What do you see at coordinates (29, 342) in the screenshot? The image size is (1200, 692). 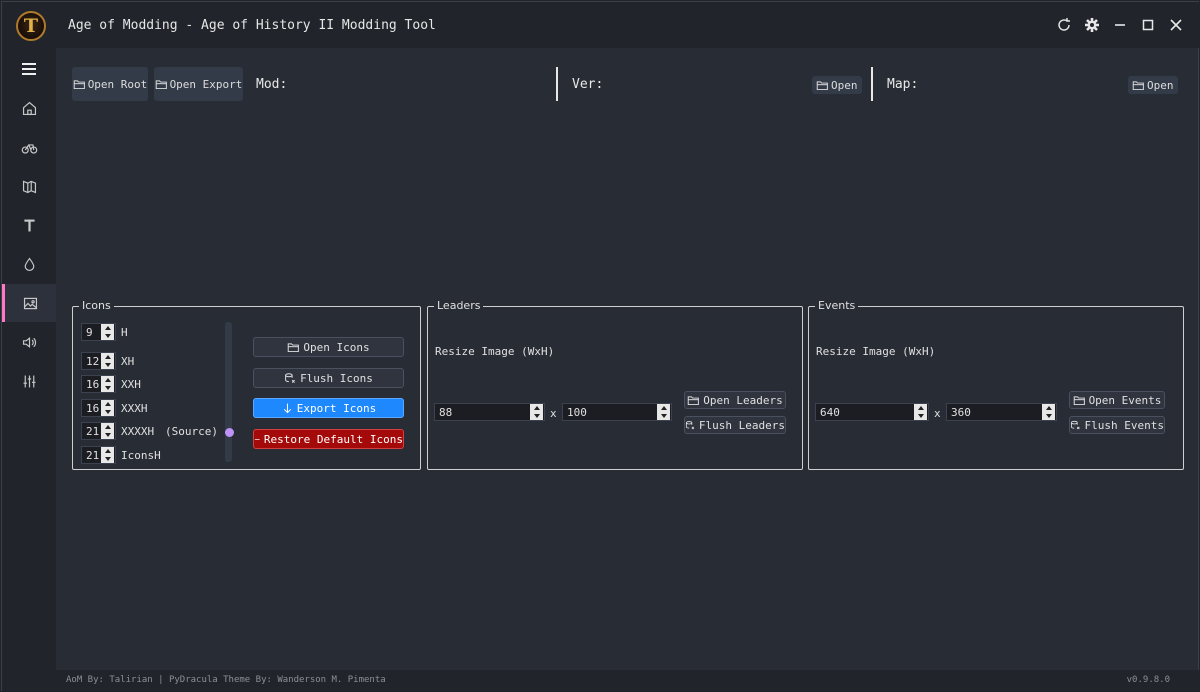 I see `sound-icon` at bounding box center [29, 342].